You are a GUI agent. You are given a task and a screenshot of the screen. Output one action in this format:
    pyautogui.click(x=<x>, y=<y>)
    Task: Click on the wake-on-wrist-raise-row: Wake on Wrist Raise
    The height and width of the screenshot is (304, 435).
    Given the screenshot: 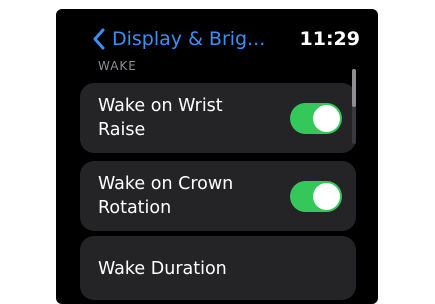 What is the action you would take?
    pyautogui.click(x=218, y=118)
    